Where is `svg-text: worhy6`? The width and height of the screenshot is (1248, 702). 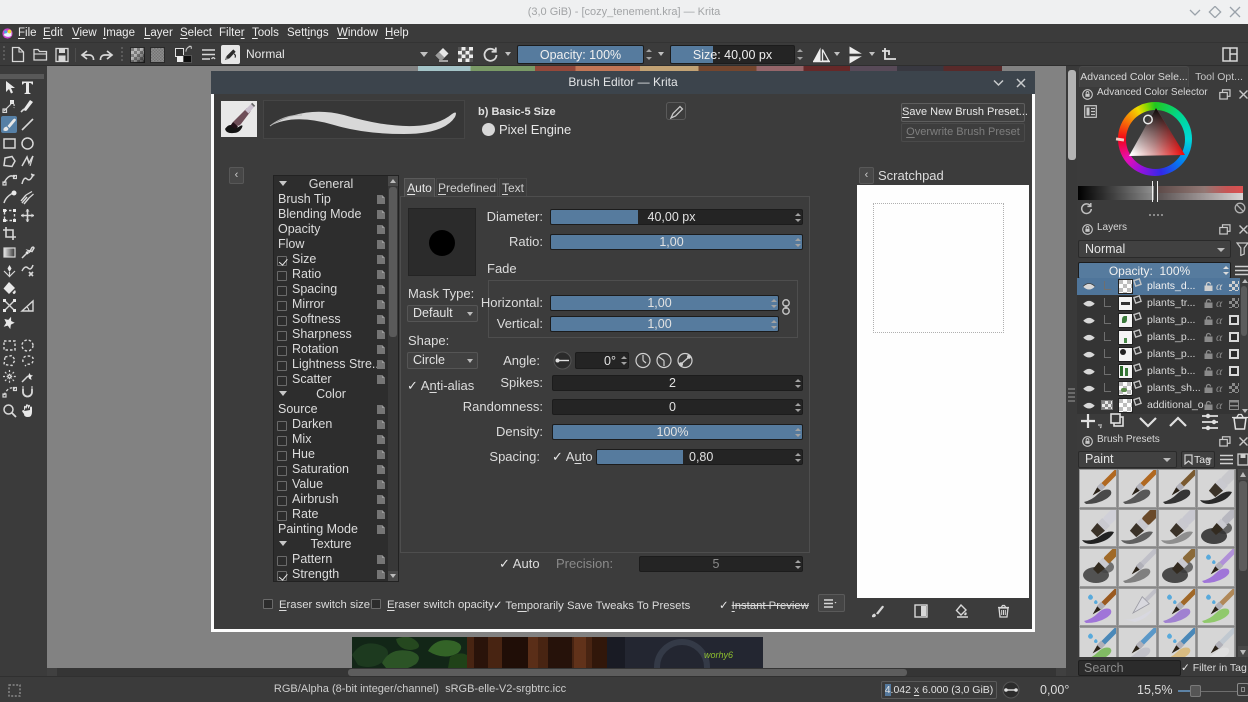 svg-text: worhy6 is located at coordinates (718, 655).